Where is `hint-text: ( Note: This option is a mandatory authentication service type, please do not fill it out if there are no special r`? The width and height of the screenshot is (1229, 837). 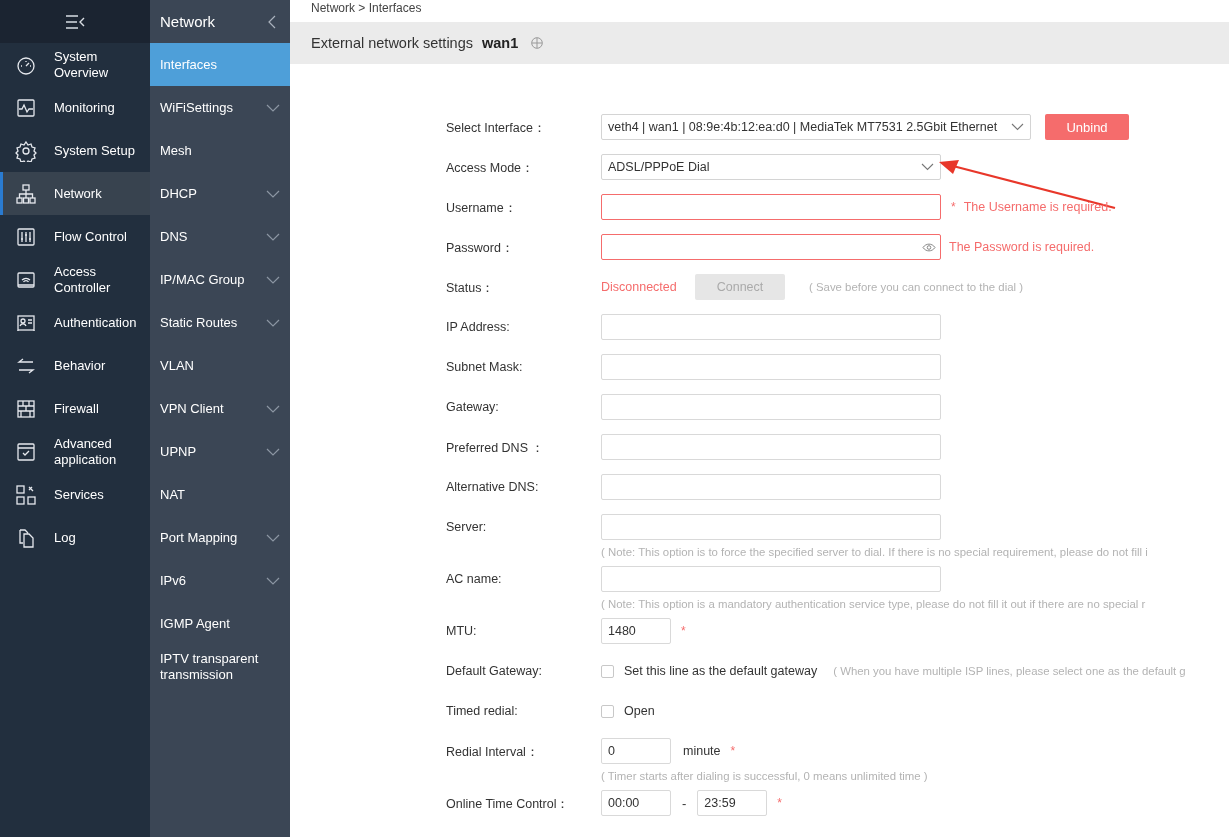 hint-text: ( Note: This option is a mandatory authentication service type, please do not fill it out if there are no special r is located at coordinates (874, 604).